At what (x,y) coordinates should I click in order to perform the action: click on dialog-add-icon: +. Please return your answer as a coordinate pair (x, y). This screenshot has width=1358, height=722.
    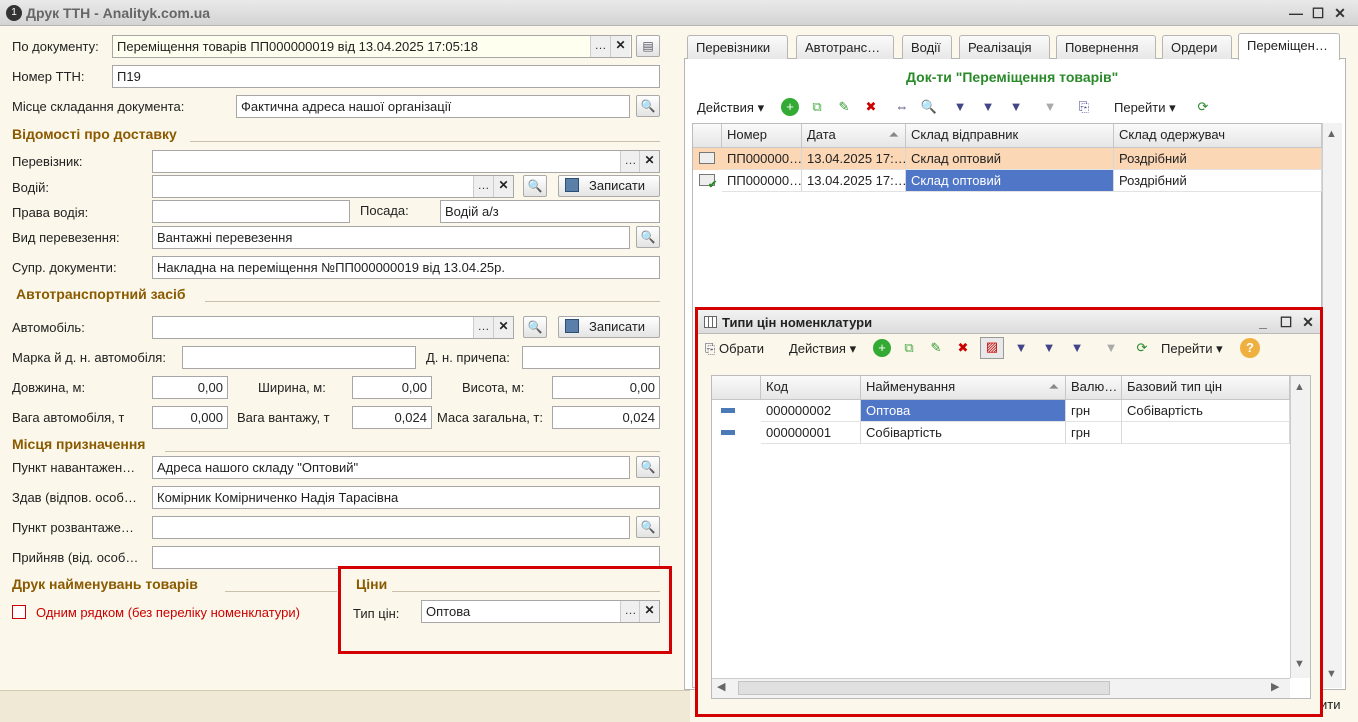
    Looking at the image, I should click on (882, 348).